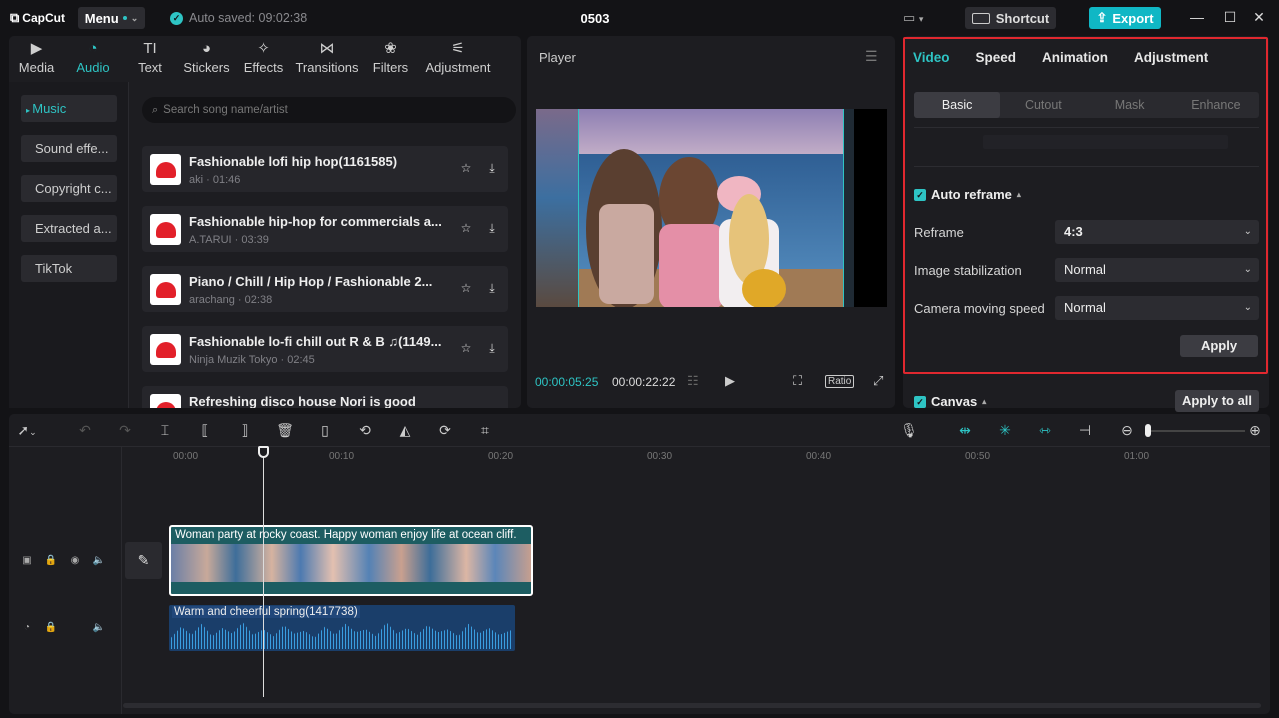  What do you see at coordinates (931, 57) in the screenshot?
I see `tab-video: Video` at bounding box center [931, 57].